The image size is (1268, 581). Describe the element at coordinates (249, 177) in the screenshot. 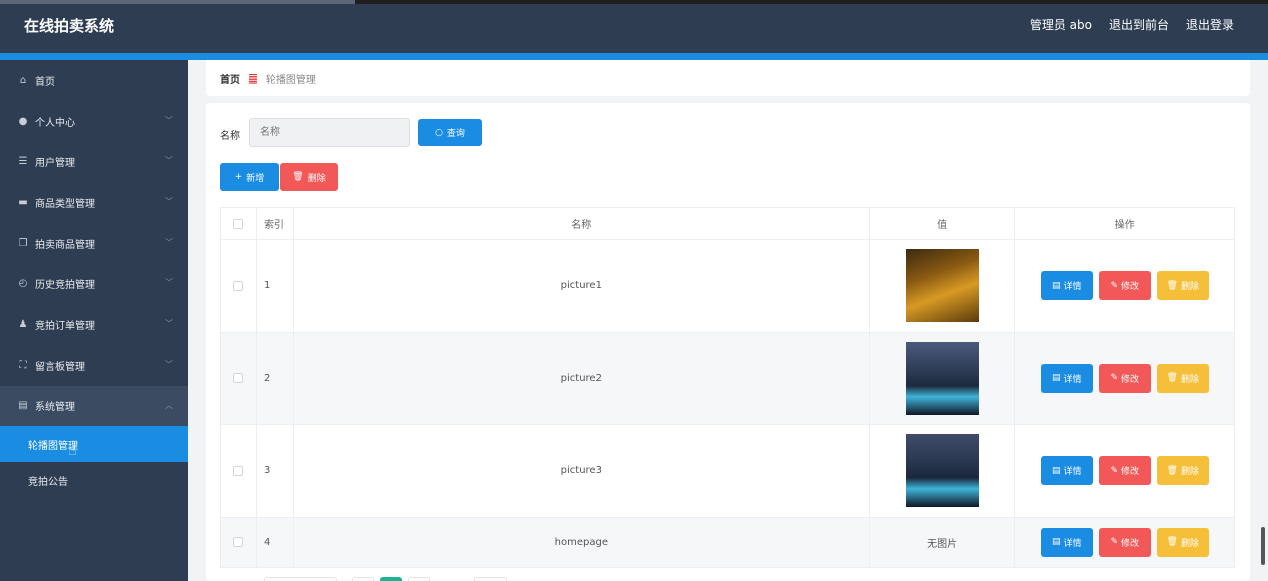

I see `add-button: + 新增` at that location.